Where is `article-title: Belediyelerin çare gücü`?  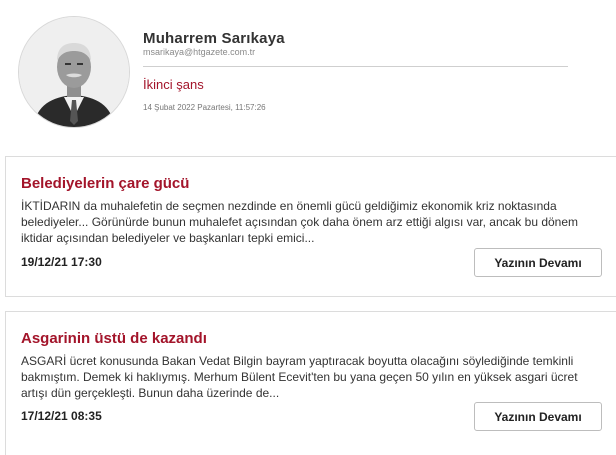 article-title: Belediyelerin çare gücü is located at coordinates (105, 183).